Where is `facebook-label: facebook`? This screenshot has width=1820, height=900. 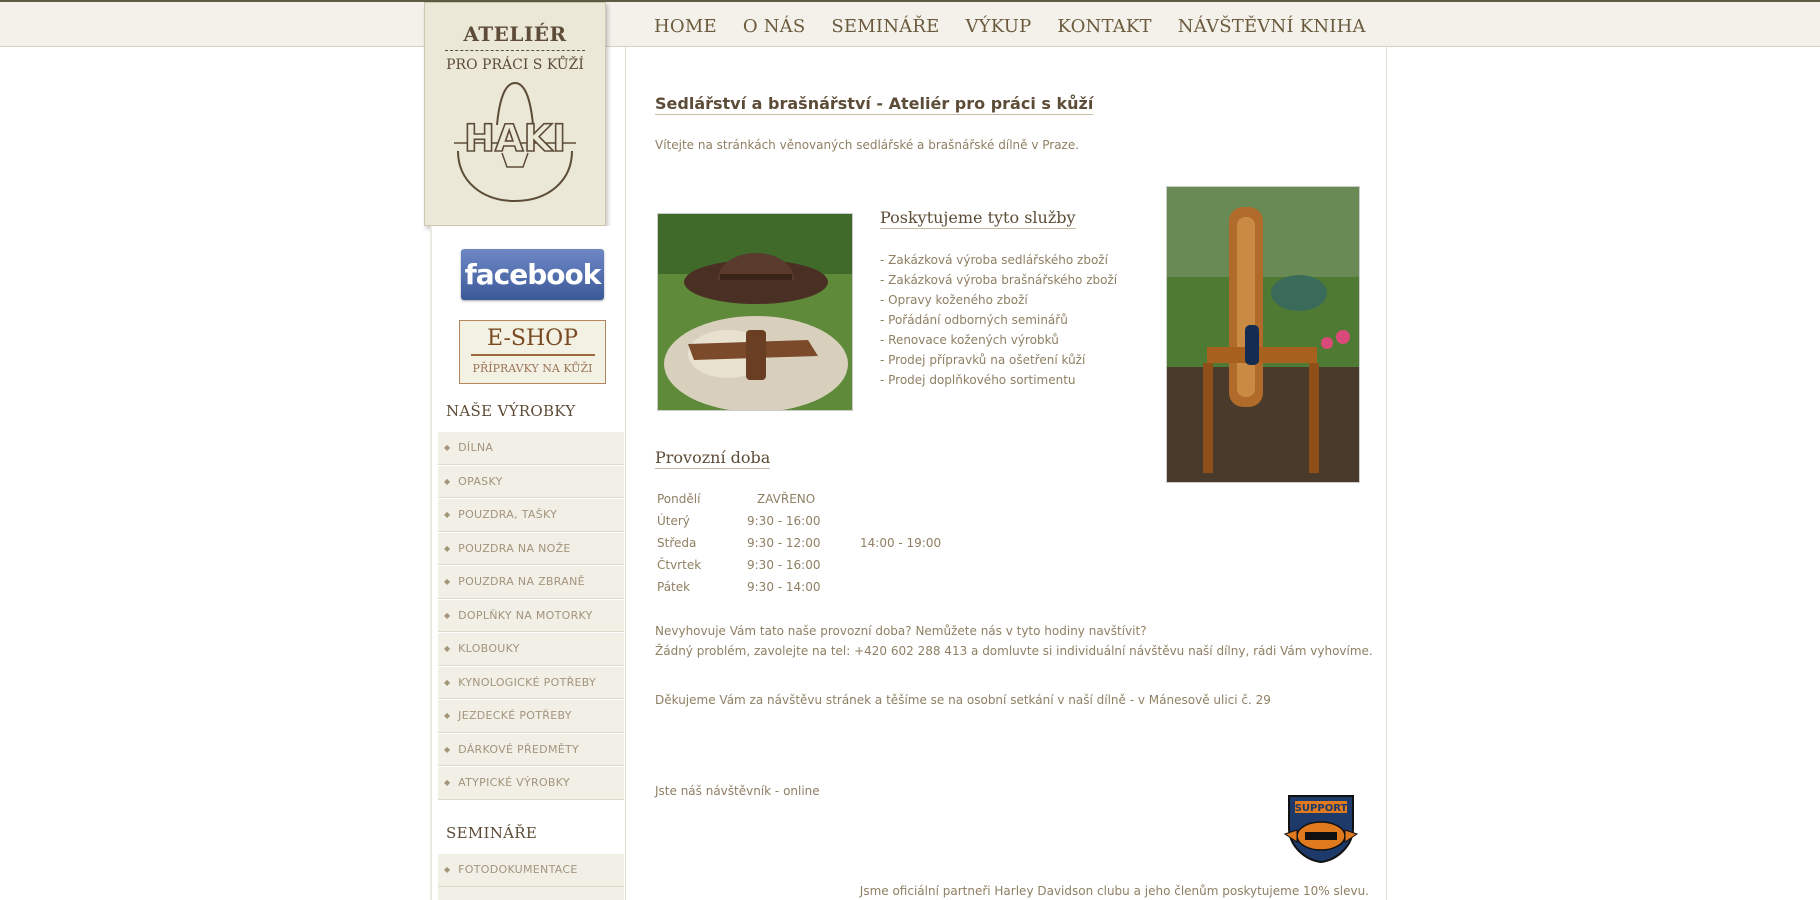 facebook-label: facebook is located at coordinates (533, 274).